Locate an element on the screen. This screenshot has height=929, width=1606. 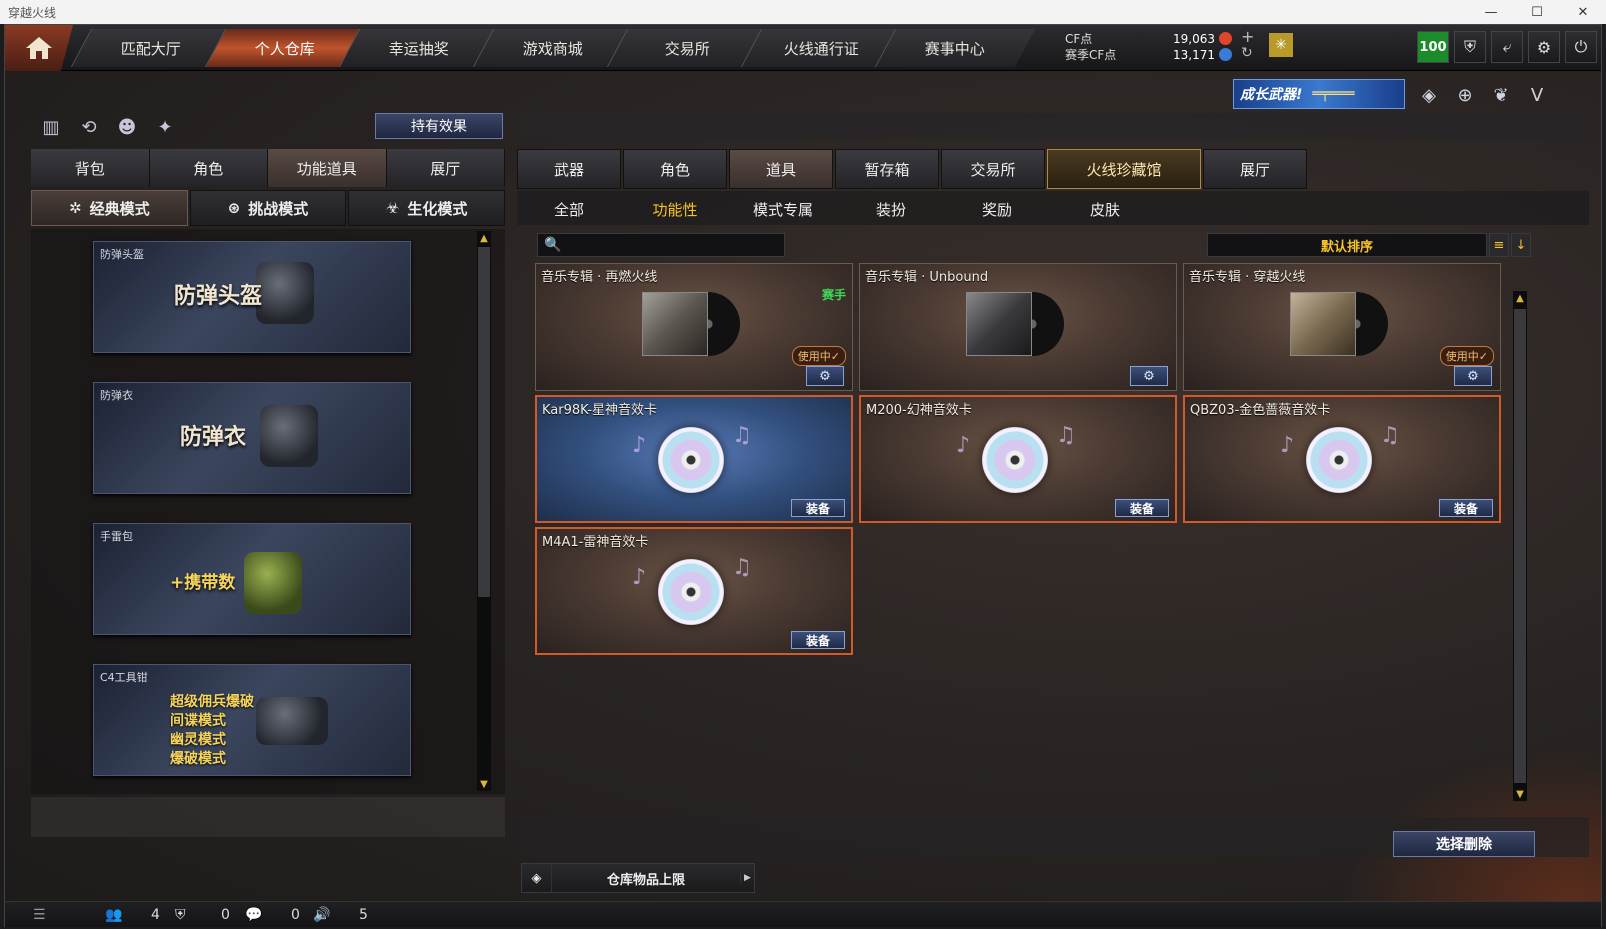
item-art-text: 防弹头盔 is located at coordinates (218, 296).